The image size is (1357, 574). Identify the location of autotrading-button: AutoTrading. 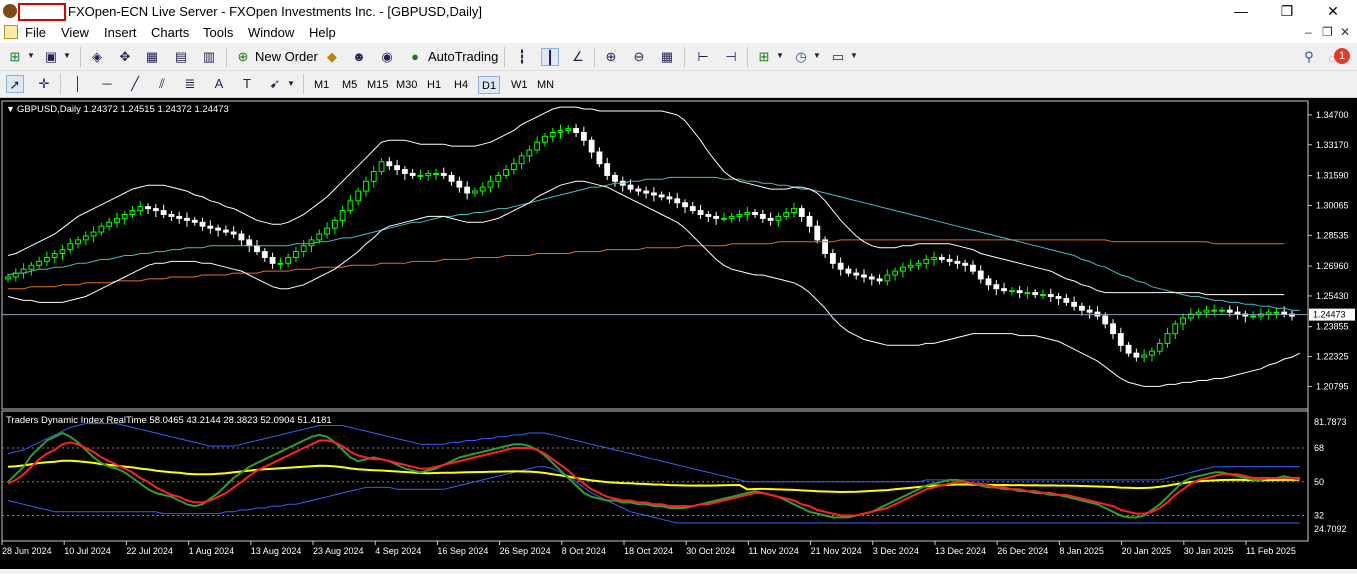
(463, 56).